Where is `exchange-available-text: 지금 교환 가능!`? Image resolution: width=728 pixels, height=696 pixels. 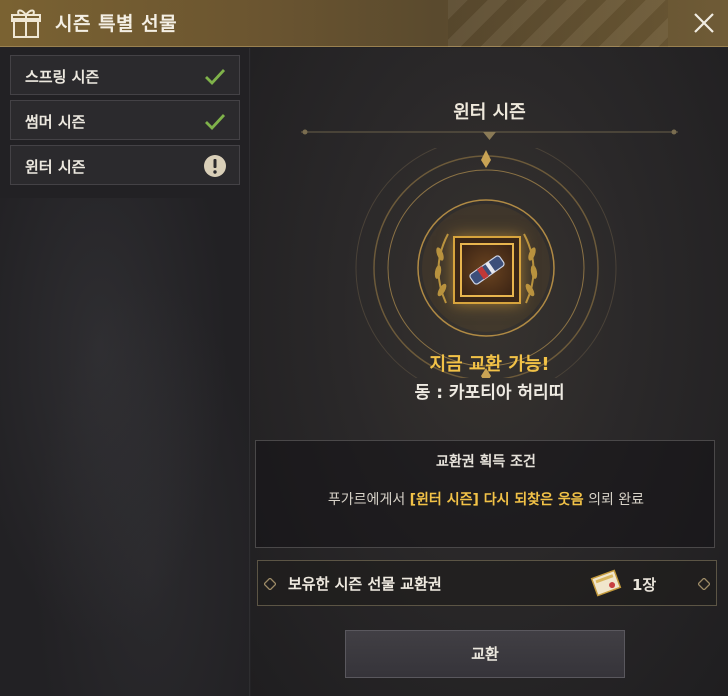 exchange-available-text: 지금 교환 가능! is located at coordinates (489, 364).